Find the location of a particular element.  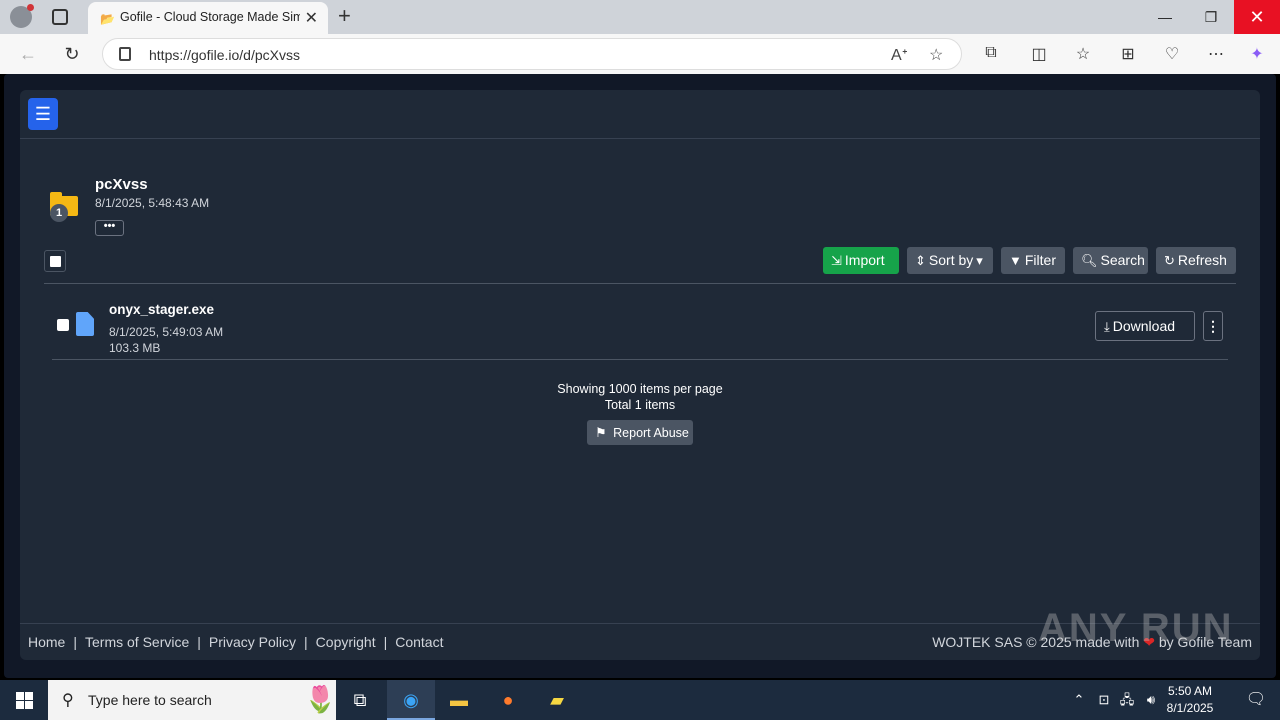

file-options-button: ⋮ is located at coordinates (1213, 326).